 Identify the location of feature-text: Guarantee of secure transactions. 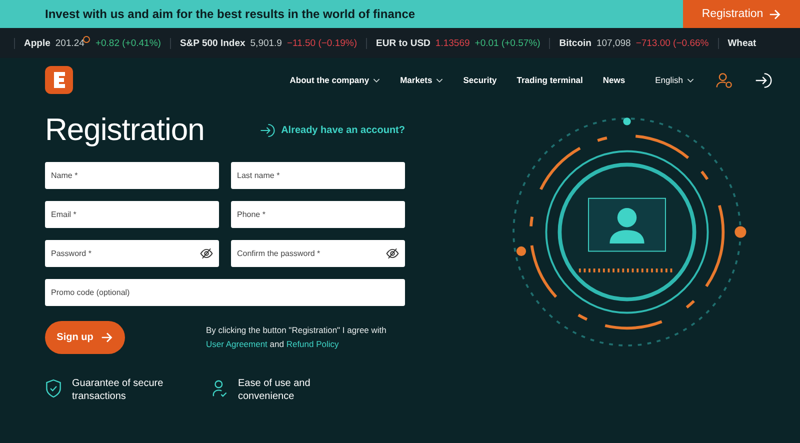
(118, 390).